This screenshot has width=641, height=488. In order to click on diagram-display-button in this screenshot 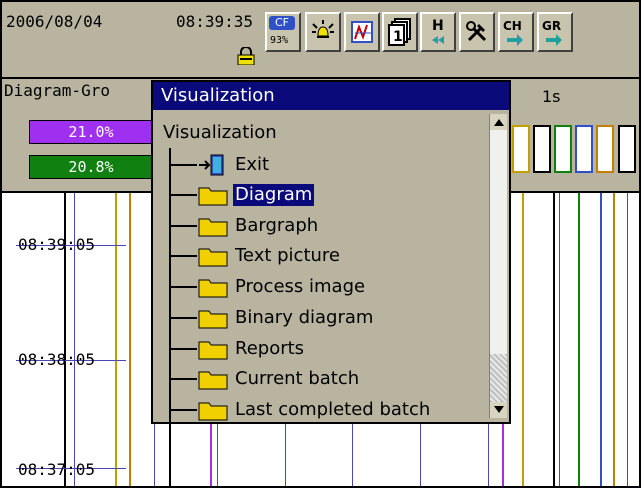, I will do `click(362, 32)`.